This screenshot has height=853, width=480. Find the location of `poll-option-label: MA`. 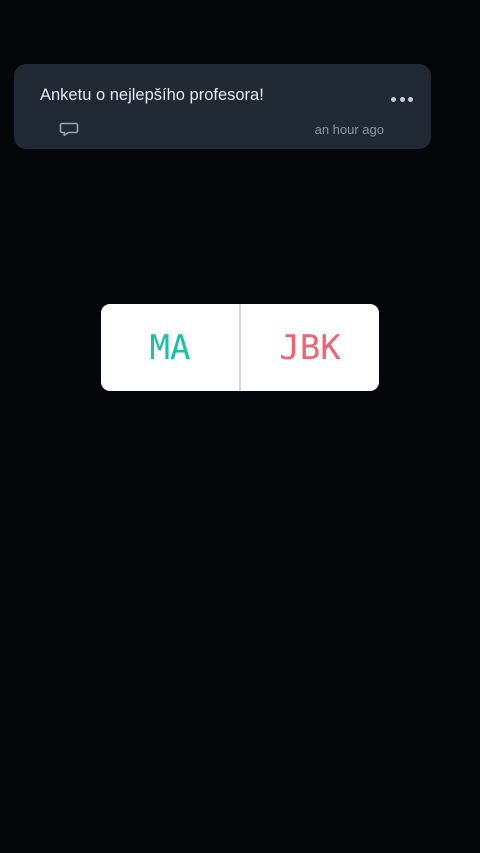

poll-option-label: MA is located at coordinates (170, 347).